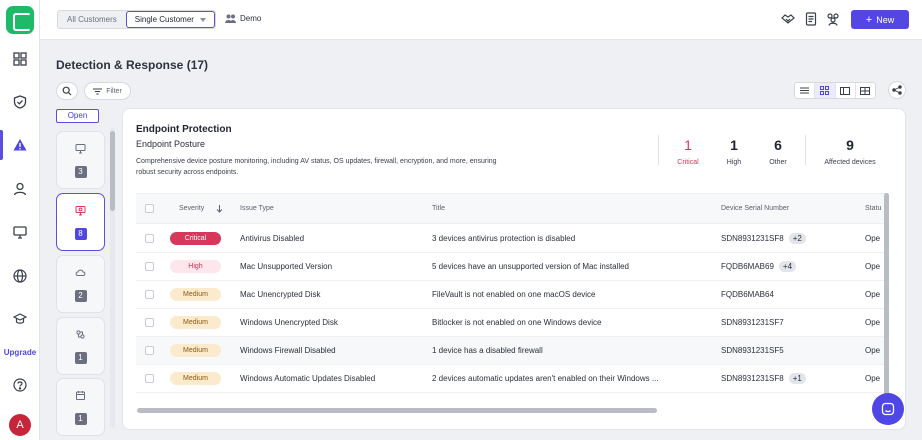 Image resolution: width=922 pixels, height=440 pixels. Describe the element at coordinates (797, 238) in the screenshot. I see `more-devices-badge: +2` at that location.